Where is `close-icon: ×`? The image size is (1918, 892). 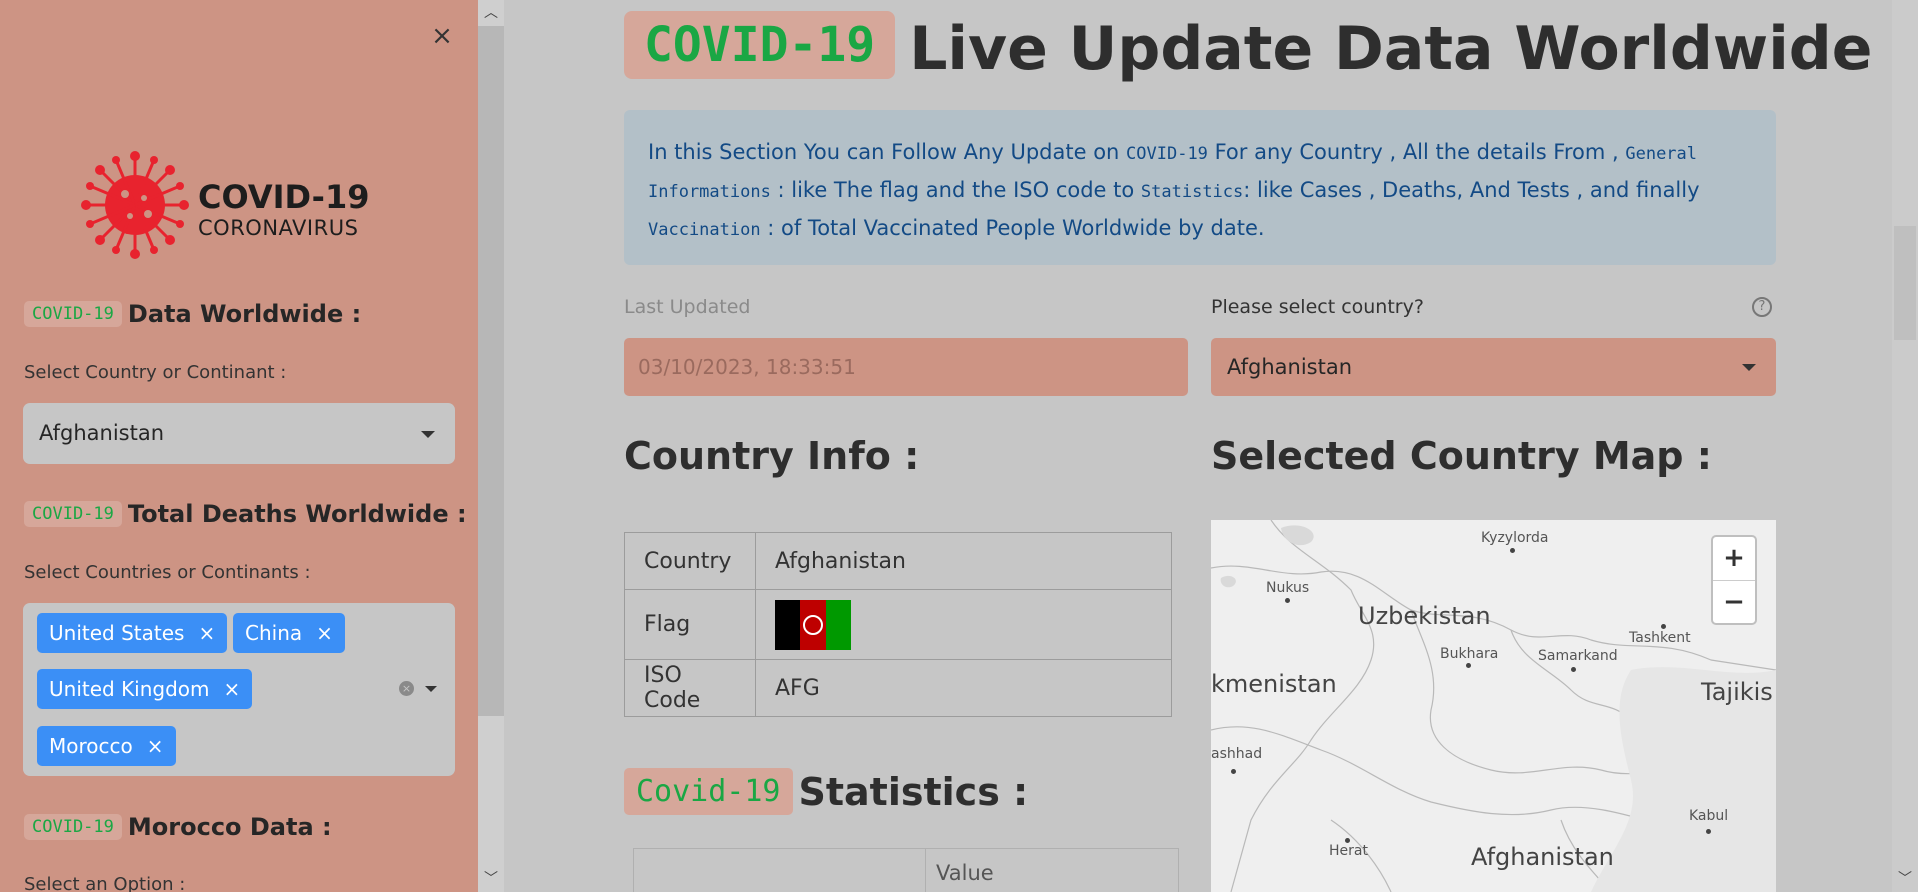
close-icon: × is located at coordinates (442, 36).